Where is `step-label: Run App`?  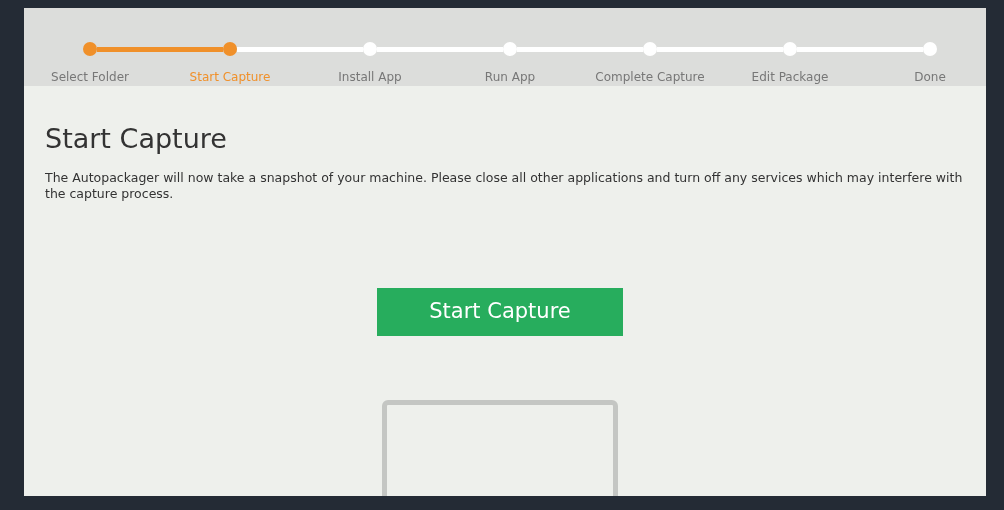
step-label: Run App is located at coordinates (510, 77).